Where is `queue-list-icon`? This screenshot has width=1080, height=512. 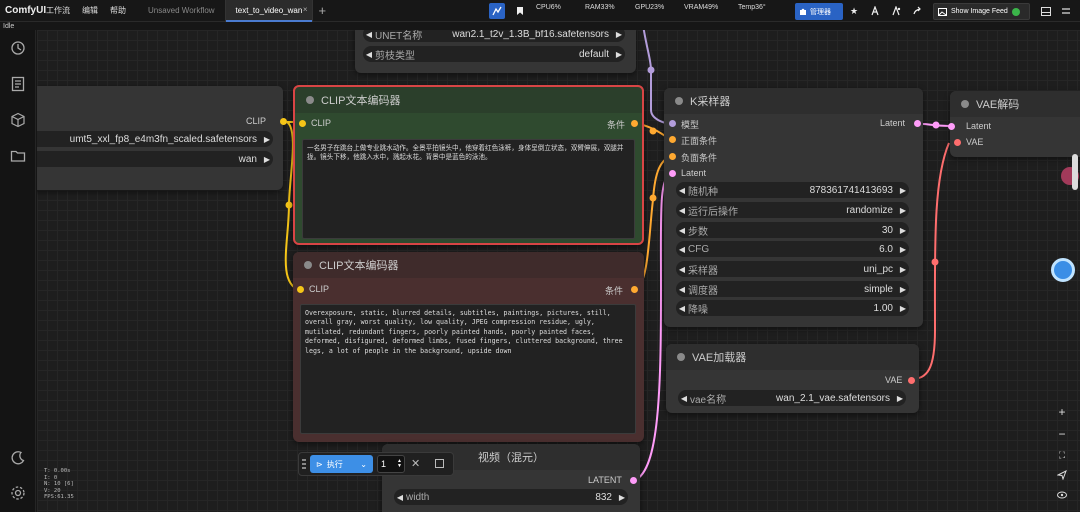 queue-list-icon is located at coordinates (18, 84).